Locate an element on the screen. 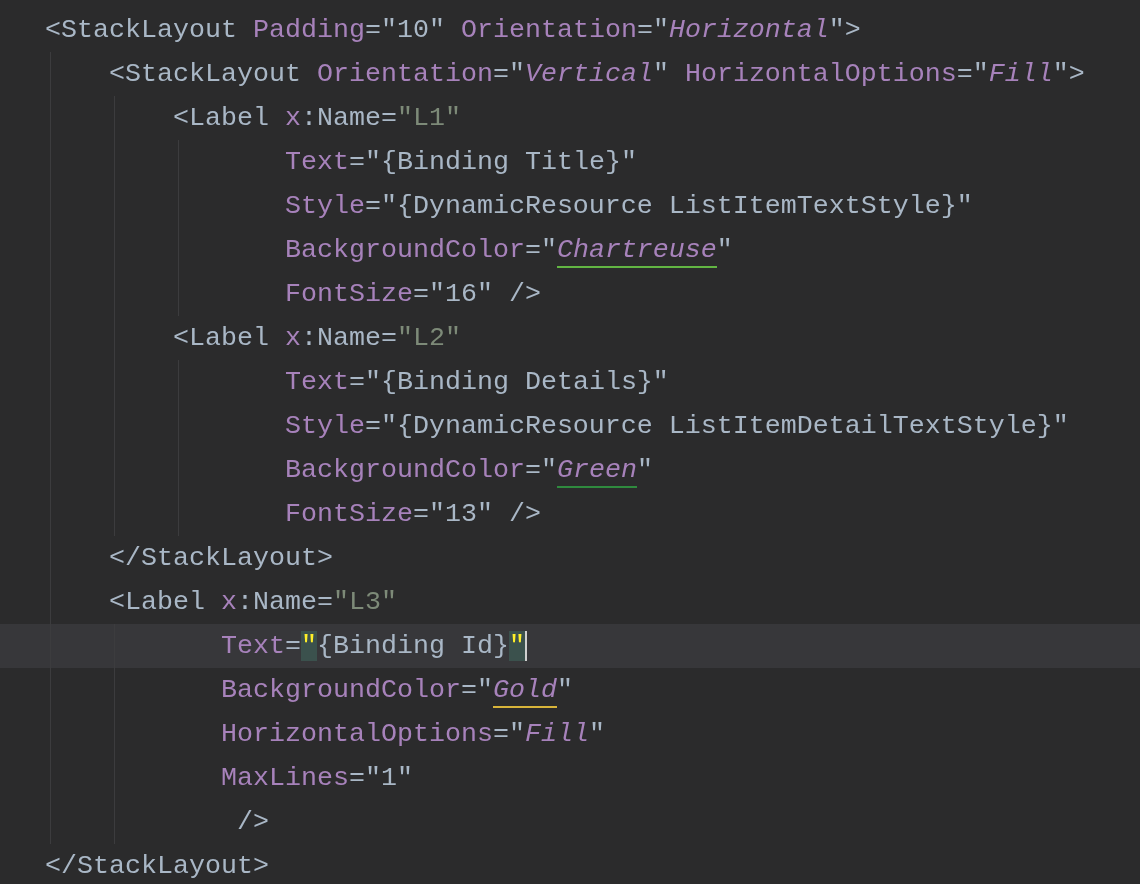  code-line: Text="{Binding Title}" is located at coordinates (460, 162).